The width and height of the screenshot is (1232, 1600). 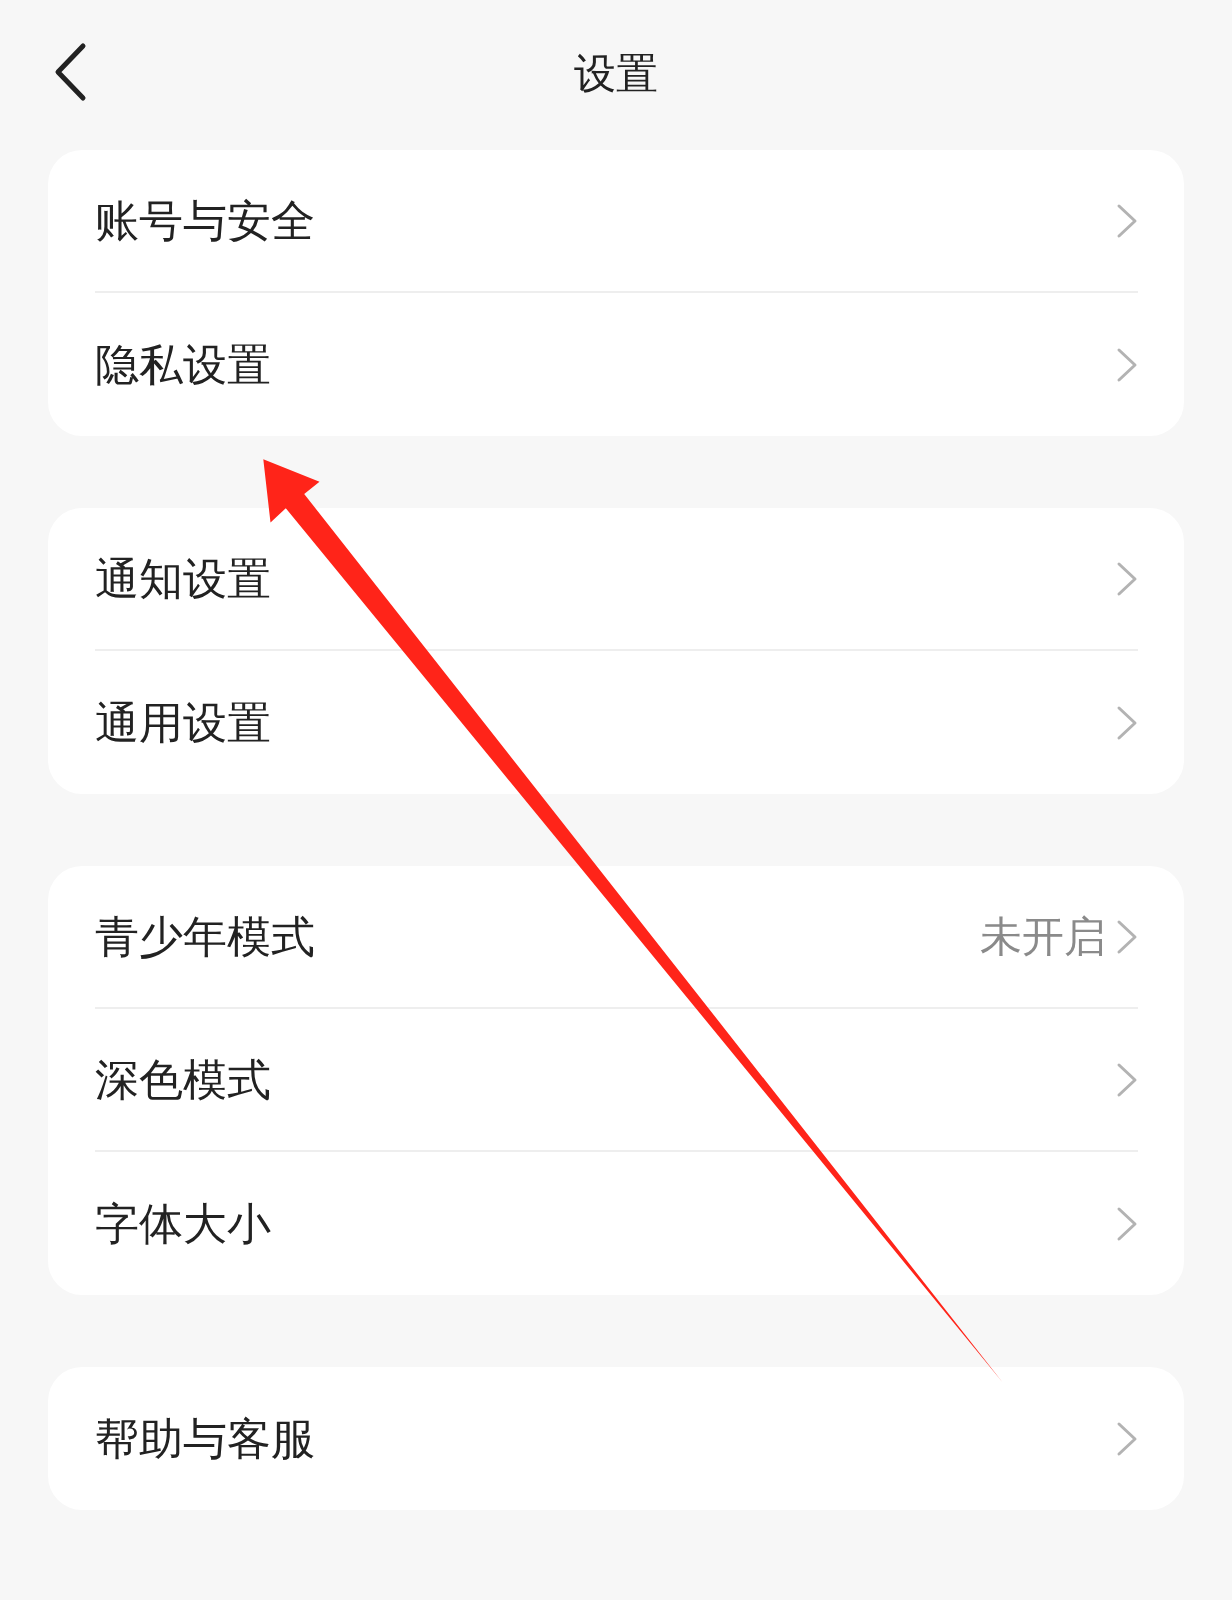 What do you see at coordinates (1043, 937) in the screenshot?
I see `status-value: 未开启` at bounding box center [1043, 937].